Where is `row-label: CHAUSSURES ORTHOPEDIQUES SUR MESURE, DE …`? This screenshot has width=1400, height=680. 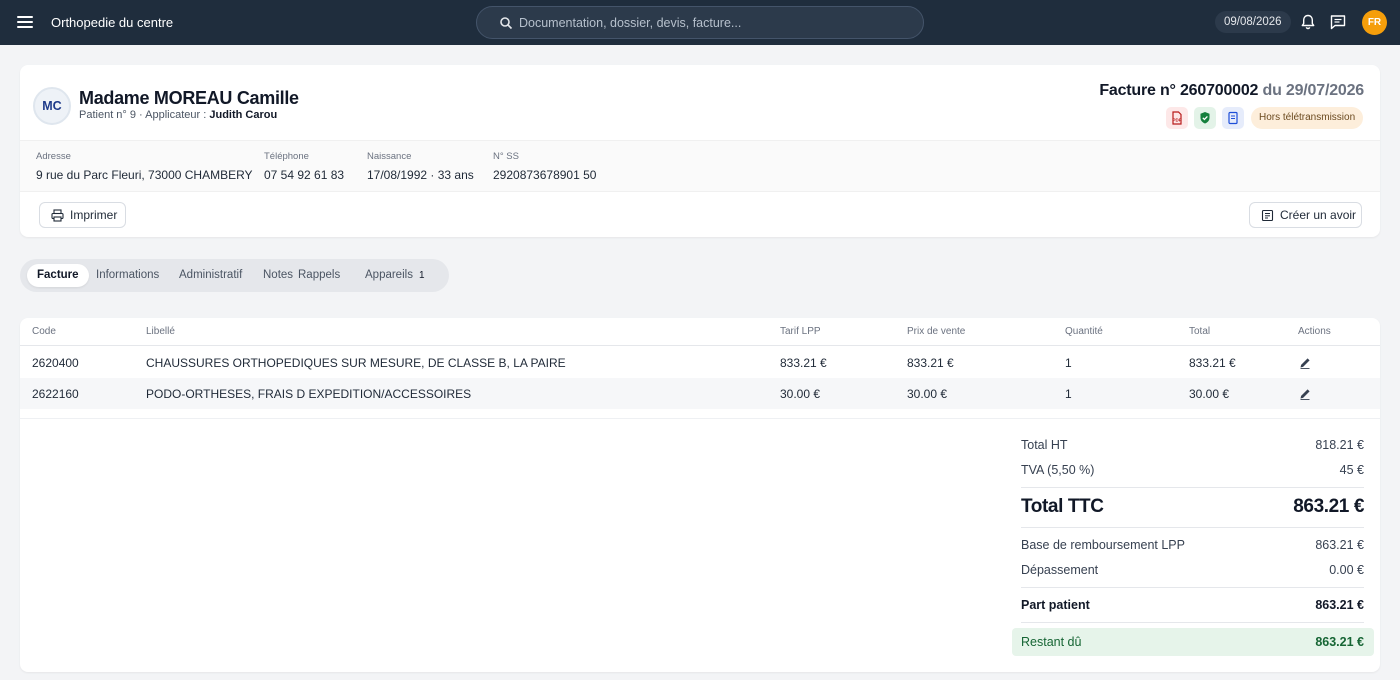 row-label: CHAUSSURES ORTHOPEDIQUES SUR MESURE, DE … is located at coordinates (356, 363).